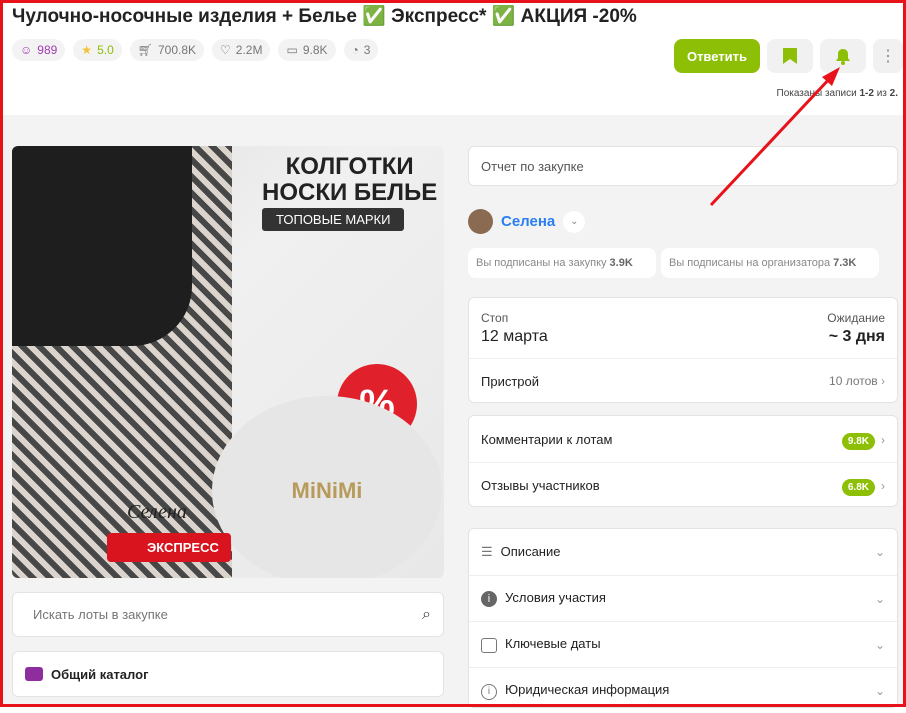 The height and width of the screenshot is (713, 906). What do you see at coordinates (774, 137) in the screenshot?
I see `annotation-arrow` at bounding box center [774, 137].